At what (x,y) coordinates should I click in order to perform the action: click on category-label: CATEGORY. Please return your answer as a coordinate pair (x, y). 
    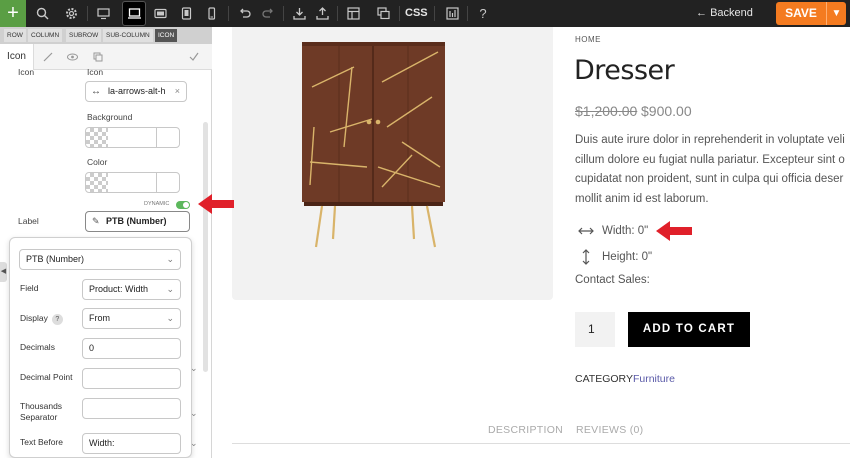
    Looking at the image, I should click on (604, 379).